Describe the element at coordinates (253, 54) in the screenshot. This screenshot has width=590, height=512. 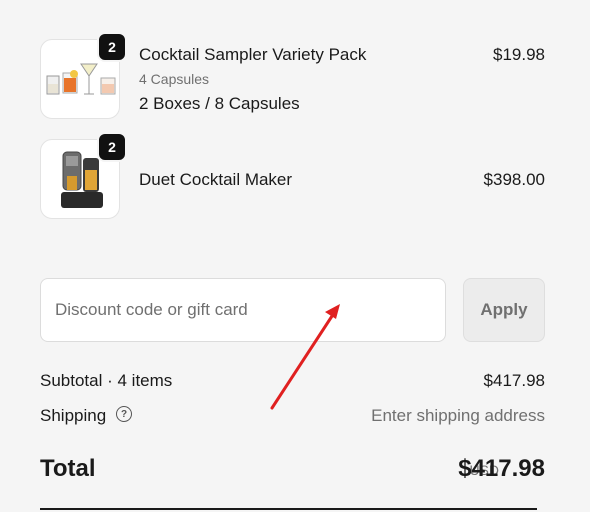
I see `product-name: Cocktail Sampler Variety Pack` at that location.